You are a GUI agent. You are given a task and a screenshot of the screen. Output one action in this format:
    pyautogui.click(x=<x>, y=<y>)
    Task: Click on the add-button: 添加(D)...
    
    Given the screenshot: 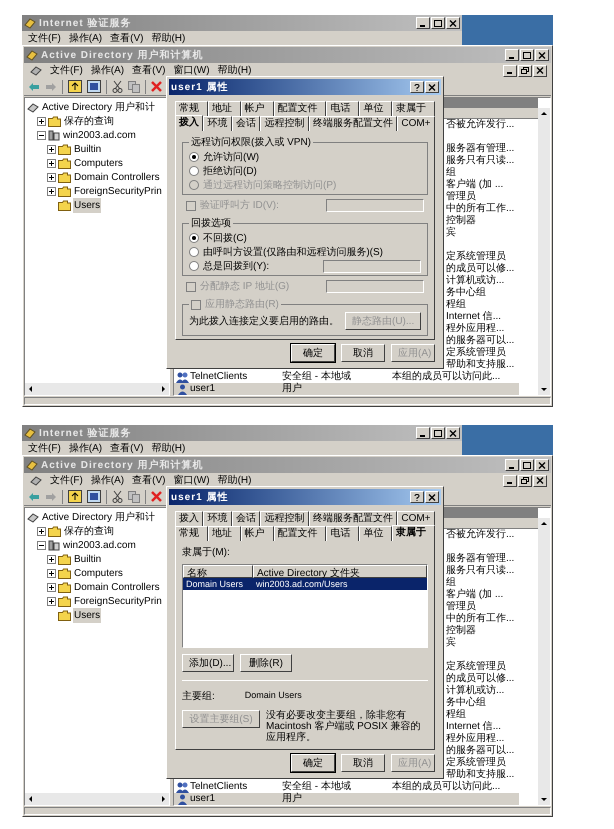 What is the action you would take?
    pyautogui.click(x=208, y=663)
    